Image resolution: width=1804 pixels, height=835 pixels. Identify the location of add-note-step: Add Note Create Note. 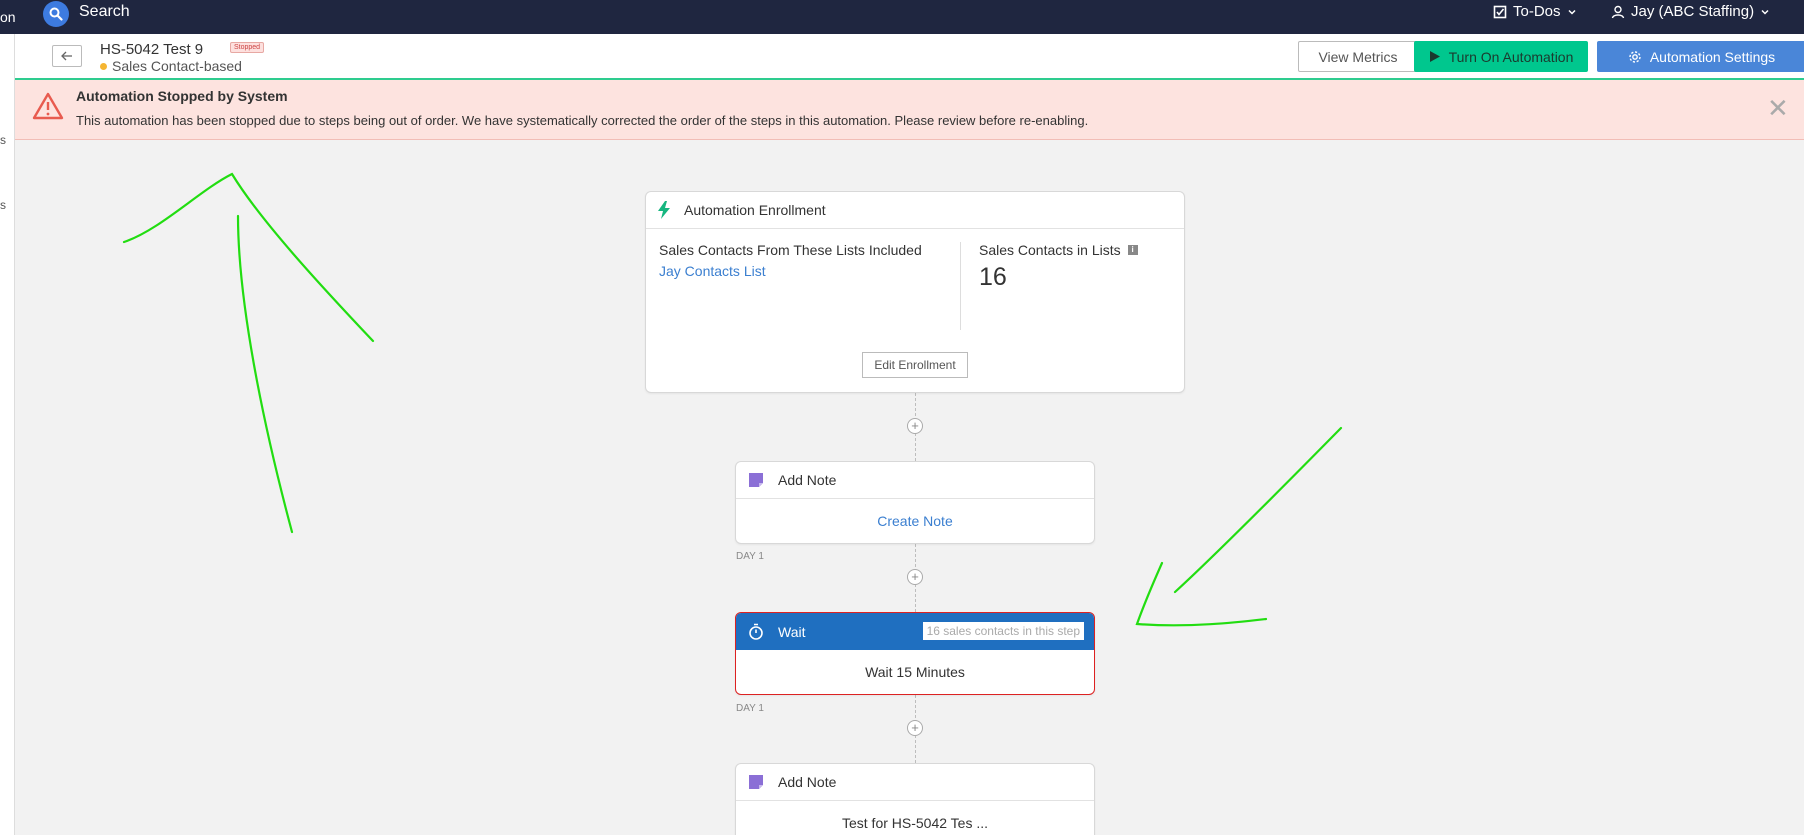
(915, 502).